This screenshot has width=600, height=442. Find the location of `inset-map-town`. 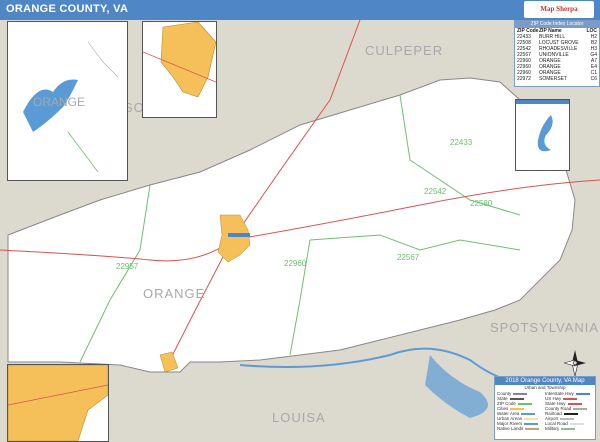

inset-map-town is located at coordinates (179, 69).